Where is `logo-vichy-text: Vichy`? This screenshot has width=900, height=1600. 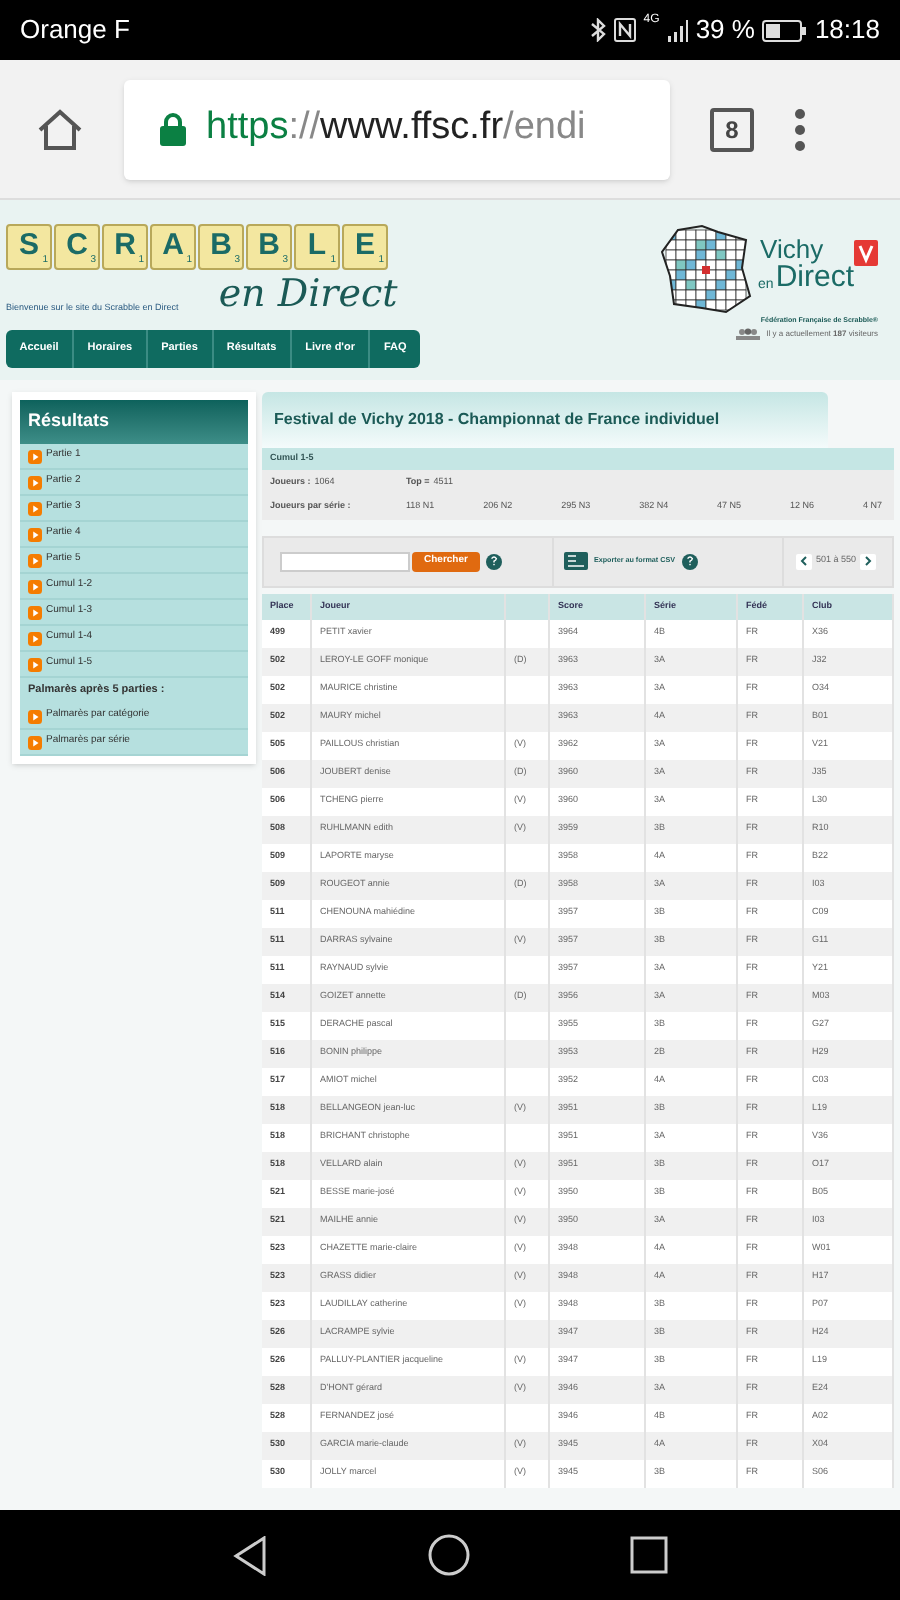
logo-vichy-text: Vichy is located at coordinates (793, 249).